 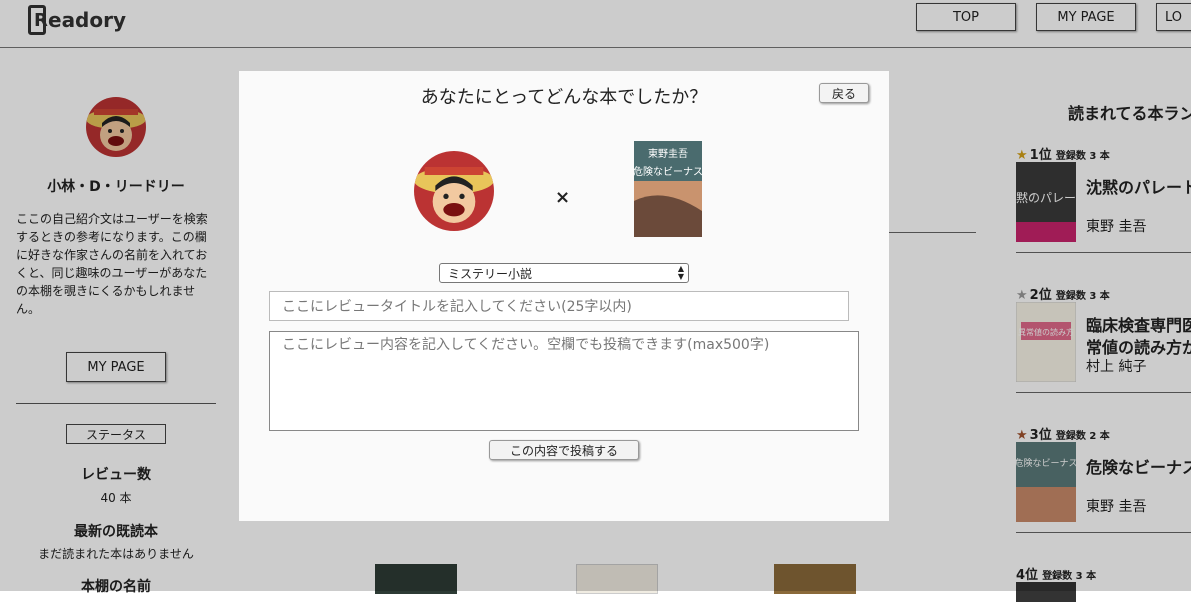 I want to click on svg-text: 危険なビーナス, so click(x=668, y=172).